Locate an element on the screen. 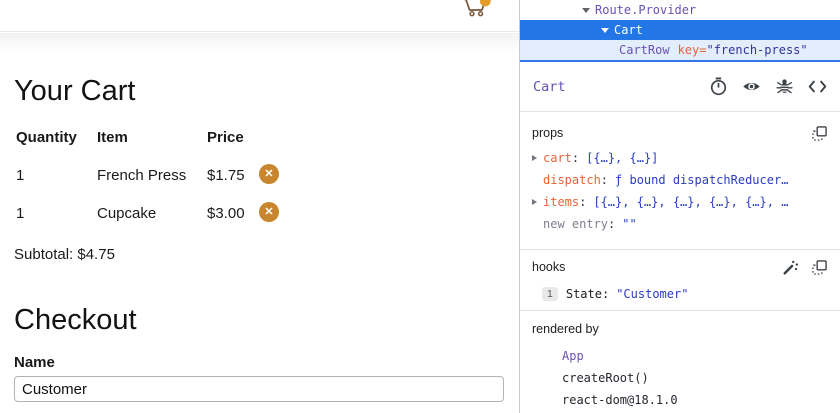 The width and height of the screenshot is (840, 413). tree-item-cart-selected: Cart is located at coordinates (680, 30).